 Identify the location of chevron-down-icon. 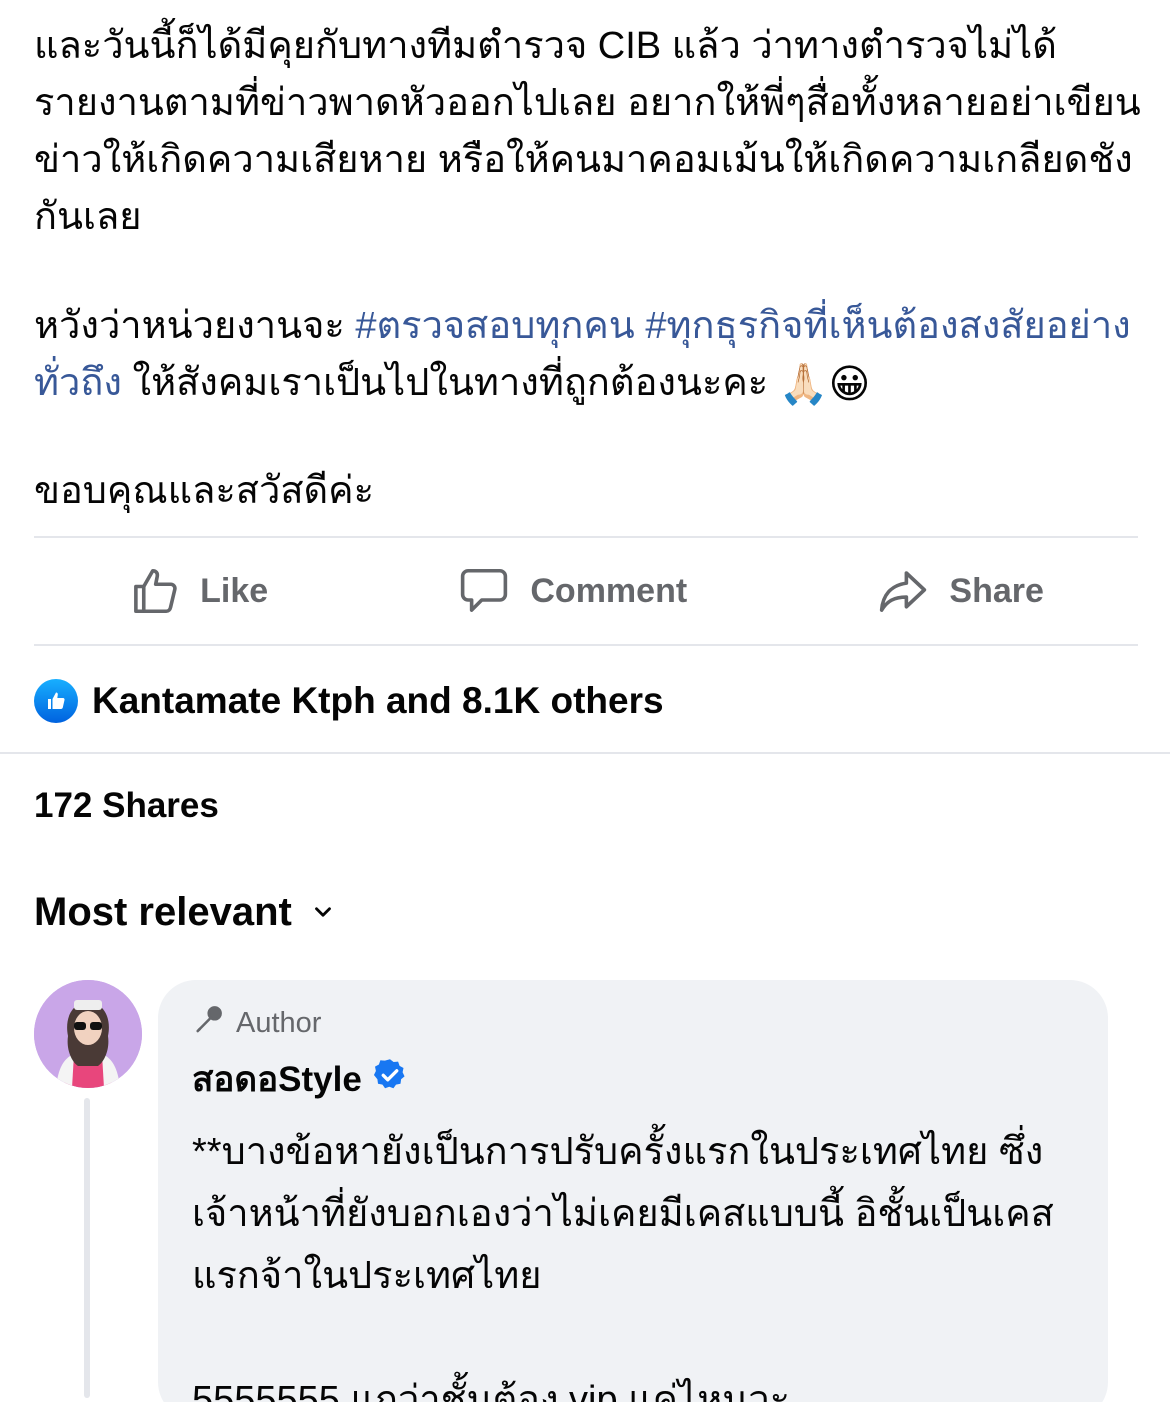
(323, 912).